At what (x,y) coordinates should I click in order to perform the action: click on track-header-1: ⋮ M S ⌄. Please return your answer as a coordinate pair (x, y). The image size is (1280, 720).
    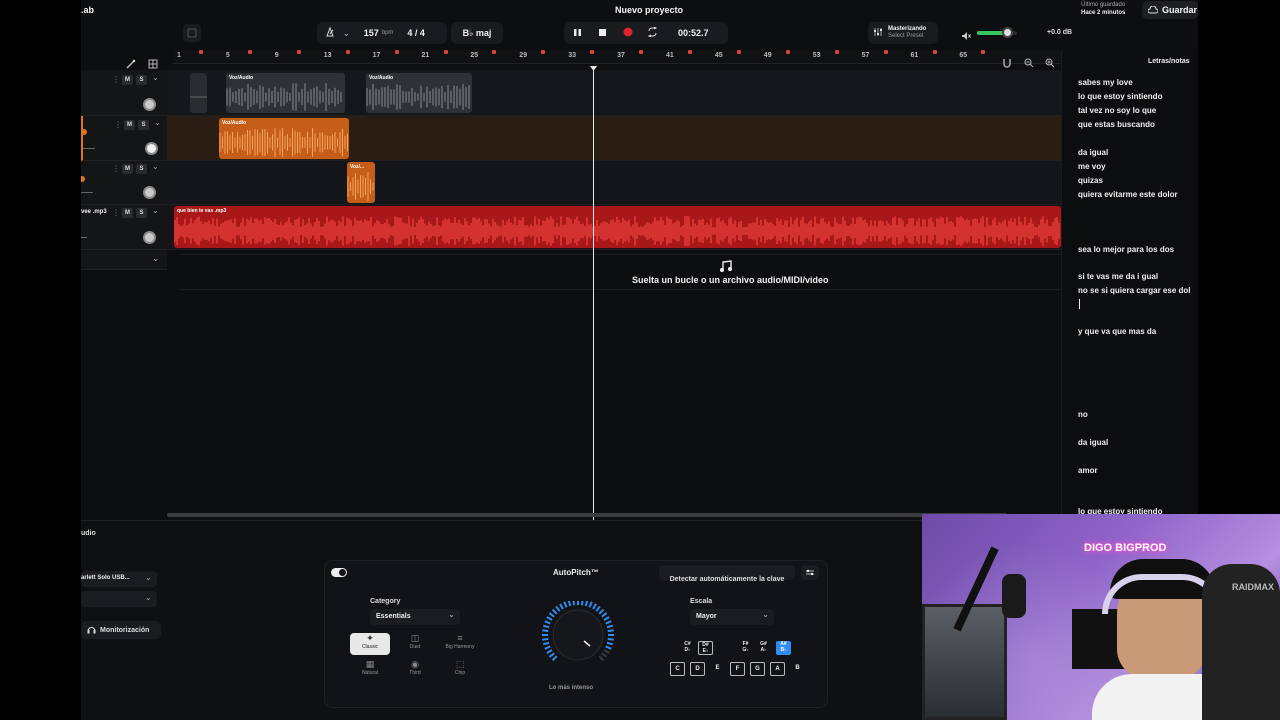
    Looking at the image, I should click on (124, 93).